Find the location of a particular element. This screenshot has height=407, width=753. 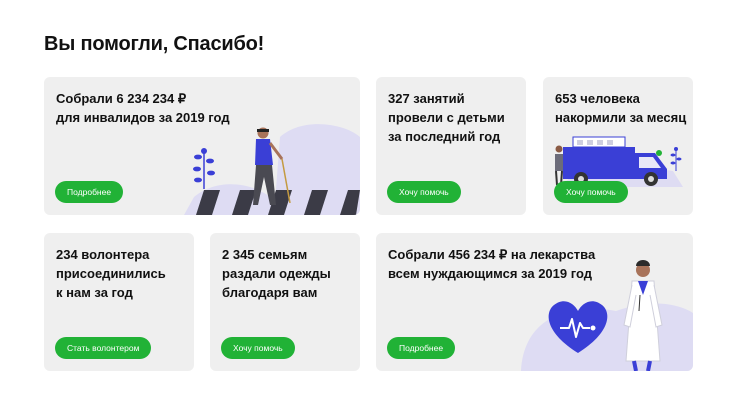

page-title: Вы помогли, Спасибо! is located at coordinates (154, 44).